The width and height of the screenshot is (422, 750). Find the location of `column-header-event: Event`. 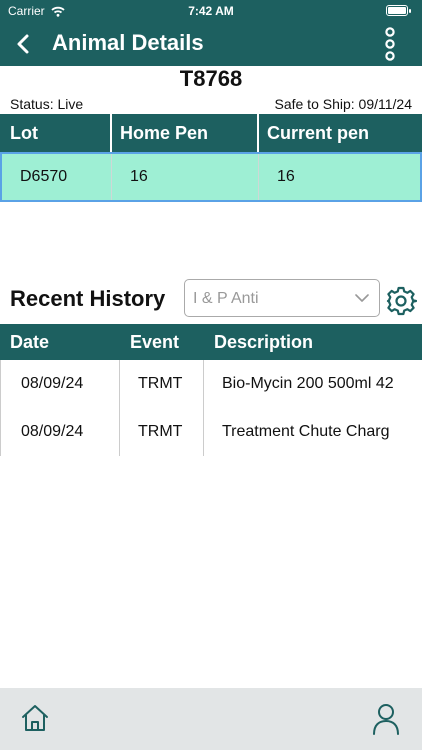

column-header-event: Event is located at coordinates (155, 341).